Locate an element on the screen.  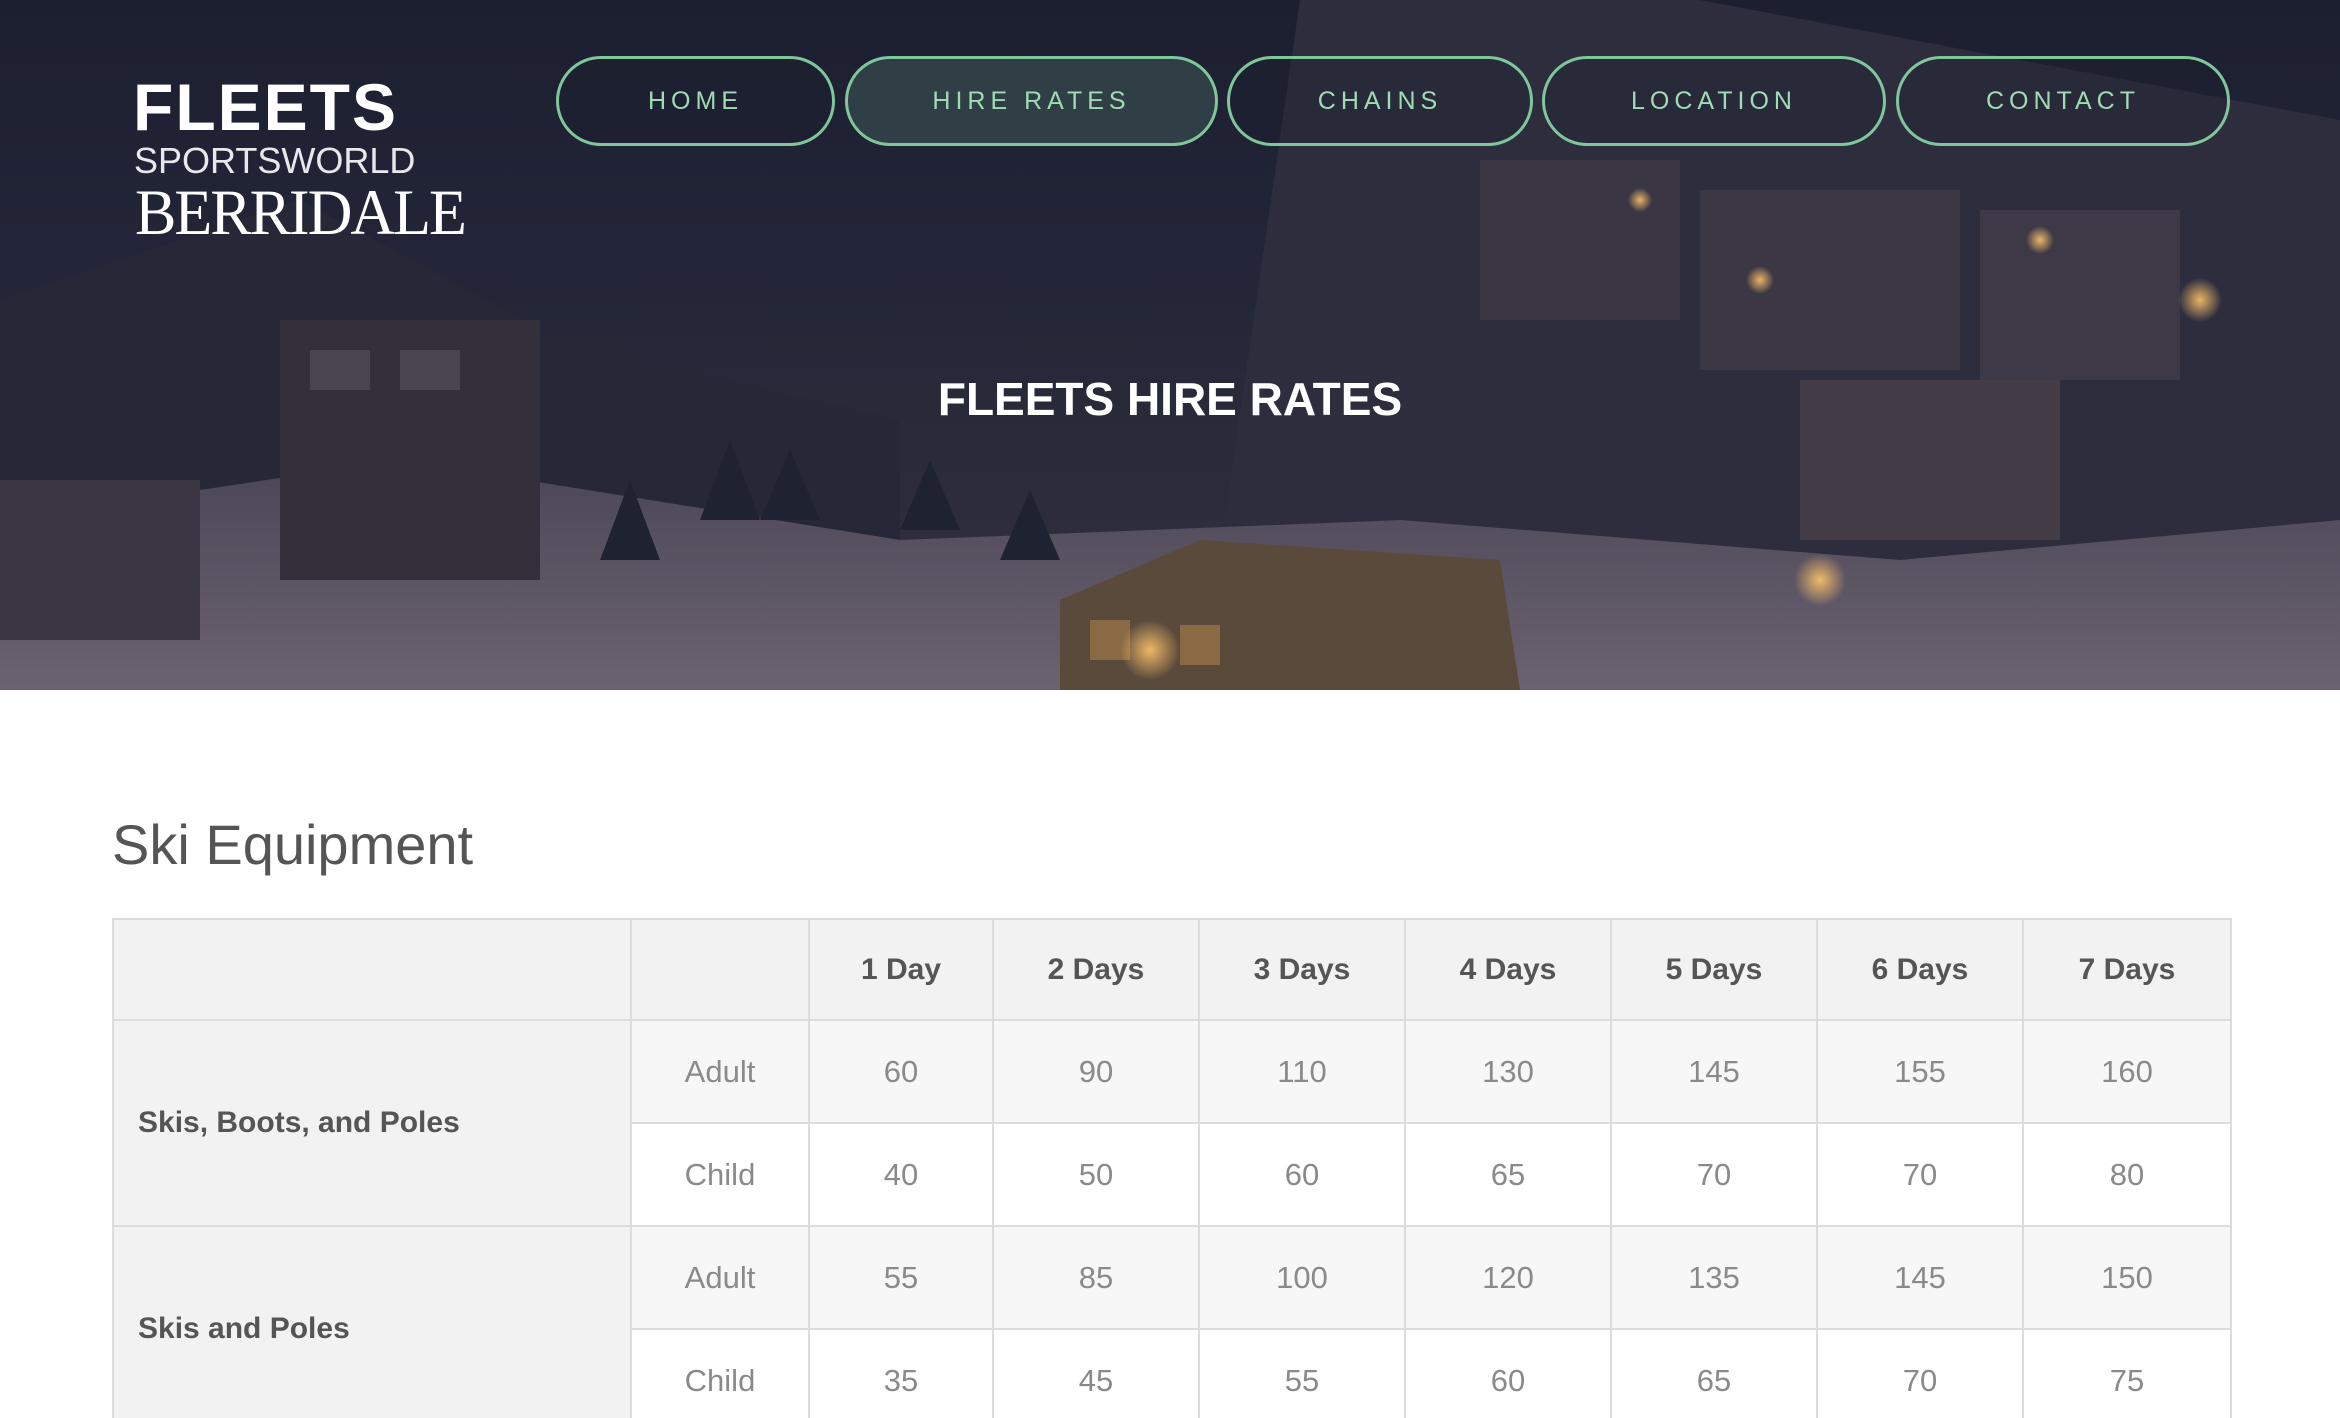
page-title: FLEETS HIRE RATES is located at coordinates (1170, 399).